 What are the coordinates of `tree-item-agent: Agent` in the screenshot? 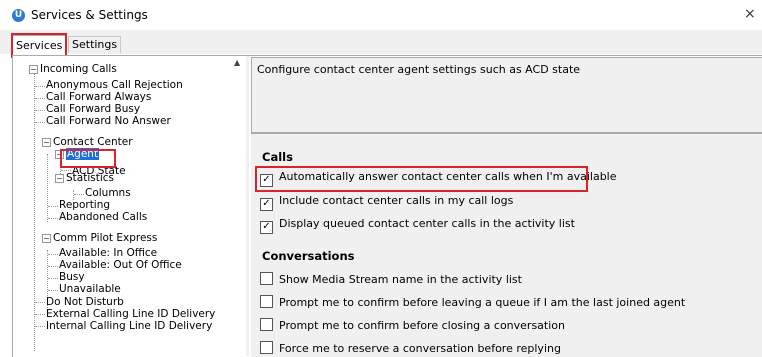 It's located at (83, 154).